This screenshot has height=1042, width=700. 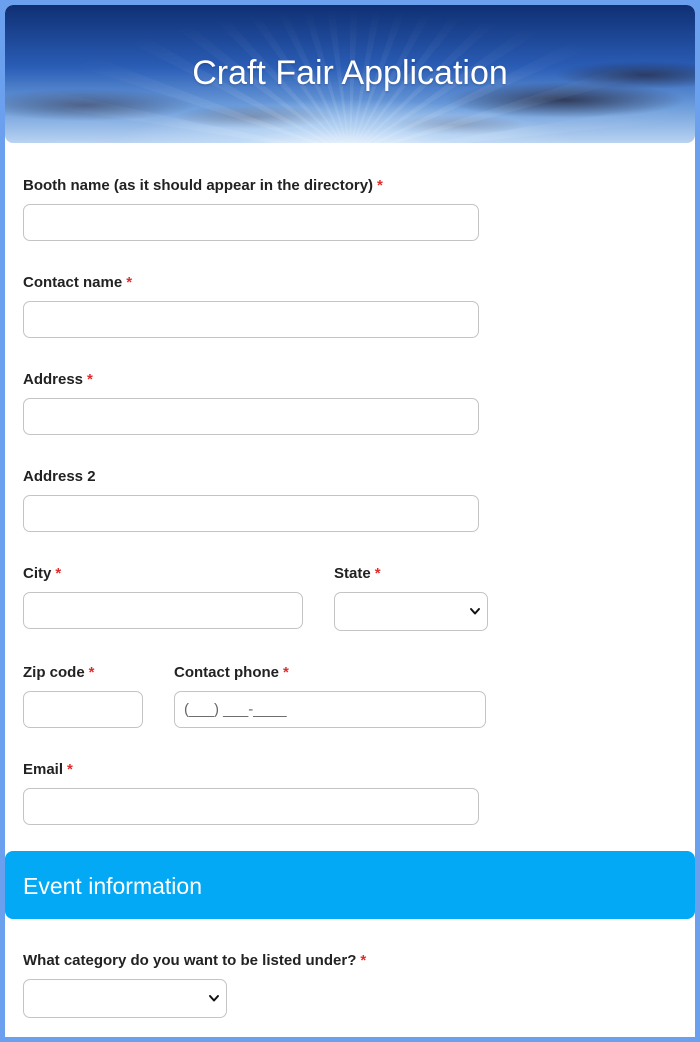 I want to click on address2-input, so click(x=251, y=513).